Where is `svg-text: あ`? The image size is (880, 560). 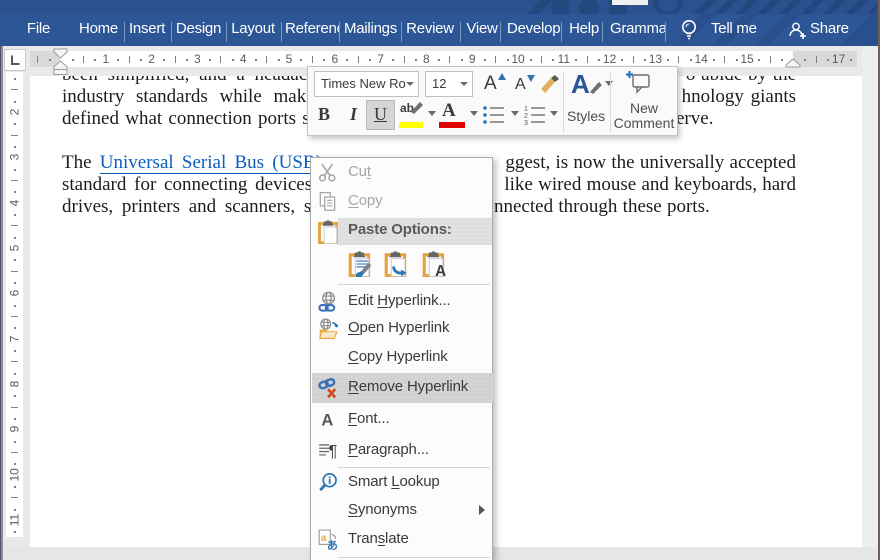 svg-text: あ is located at coordinates (332, 544).